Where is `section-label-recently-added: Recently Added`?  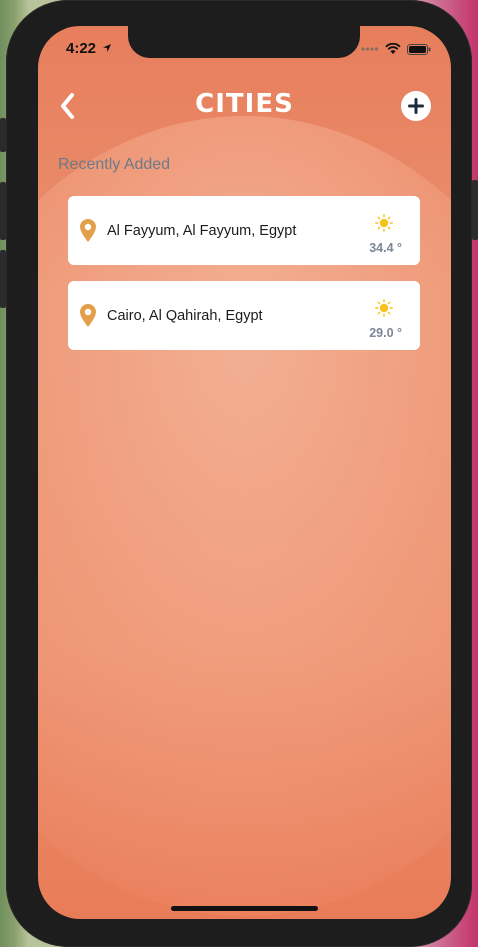 section-label-recently-added: Recently Added is located at coordinates (114, 164).